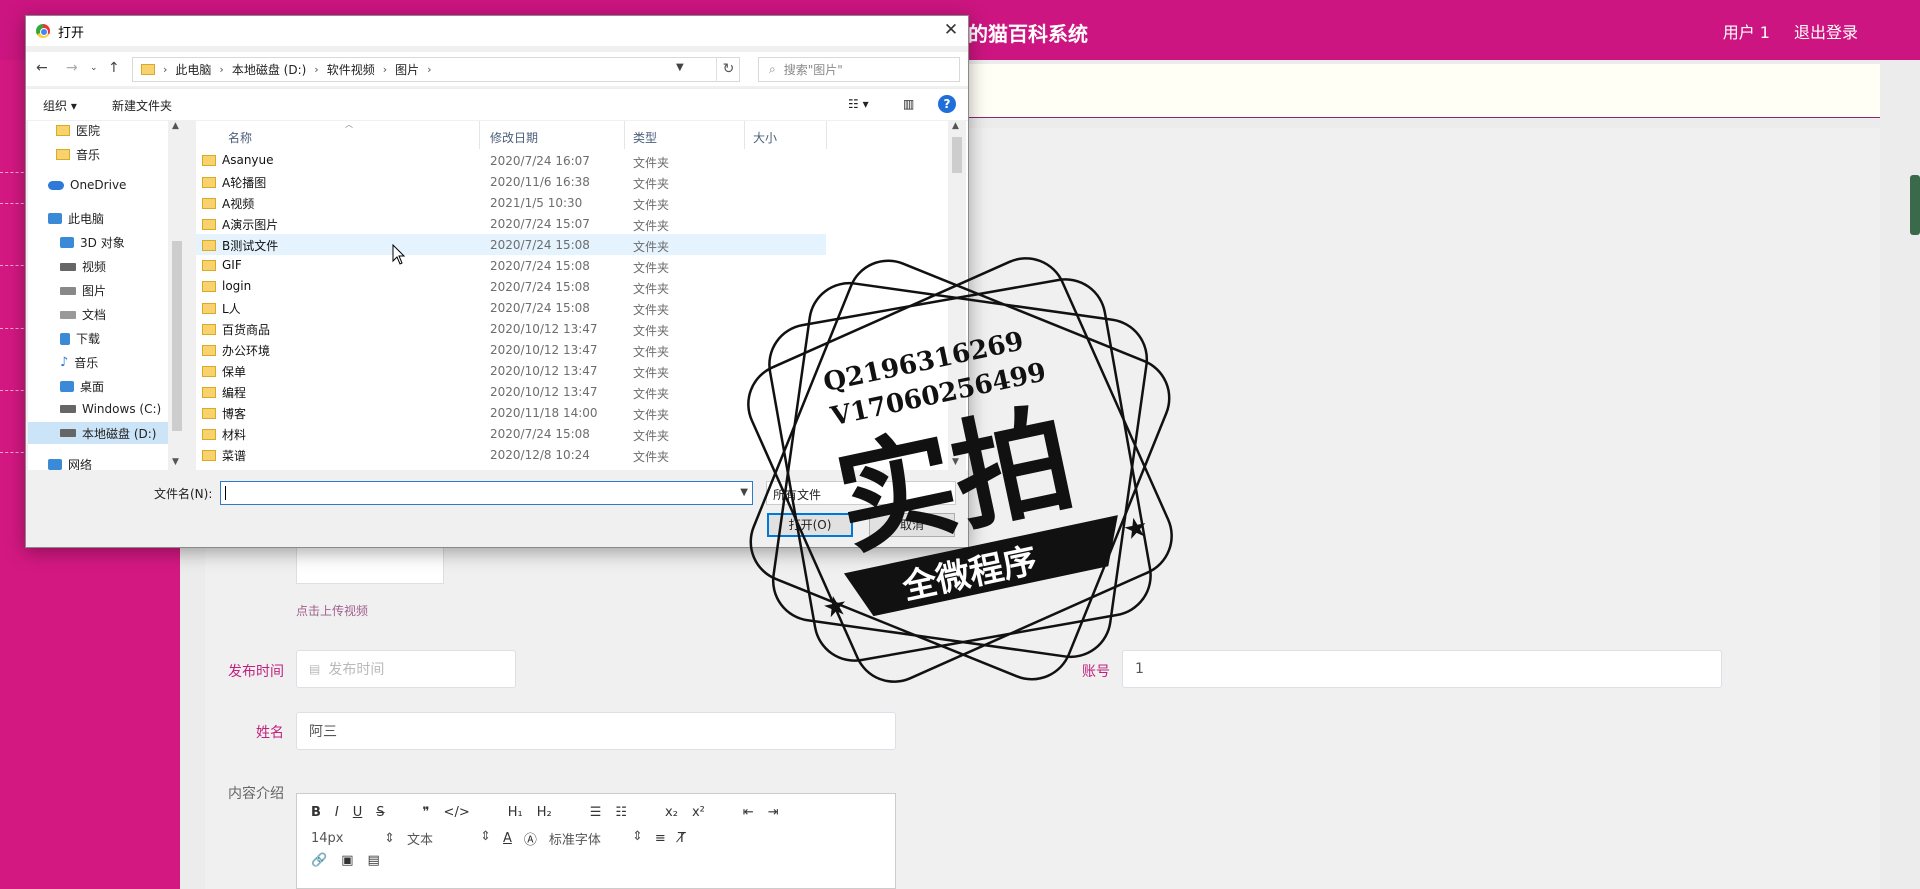 The width and height of the screenshot is (1920, 889). I want to click on name-input: 阿三, so click(596, 731).